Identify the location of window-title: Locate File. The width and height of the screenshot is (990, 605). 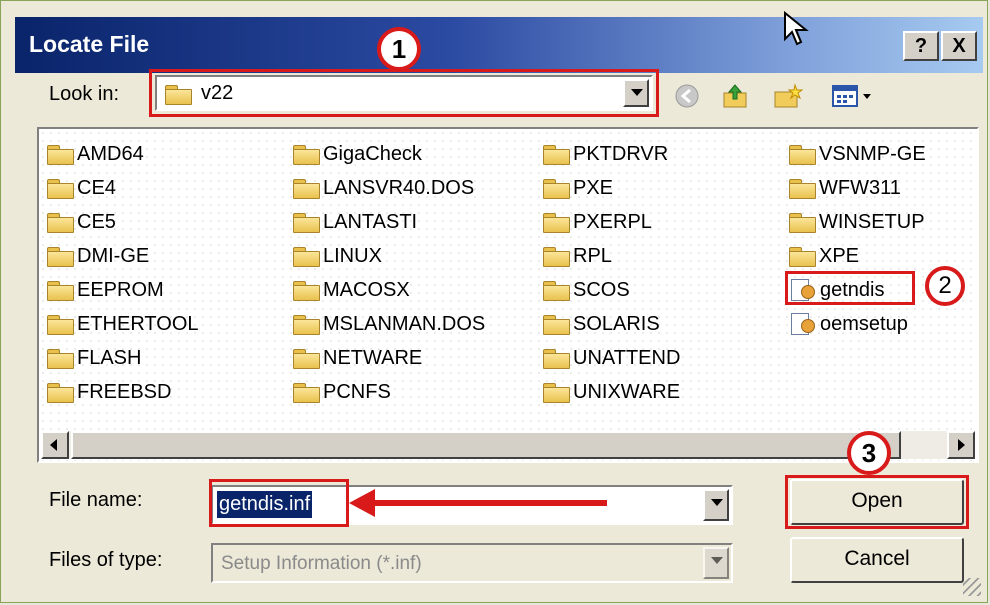
(89, 44).